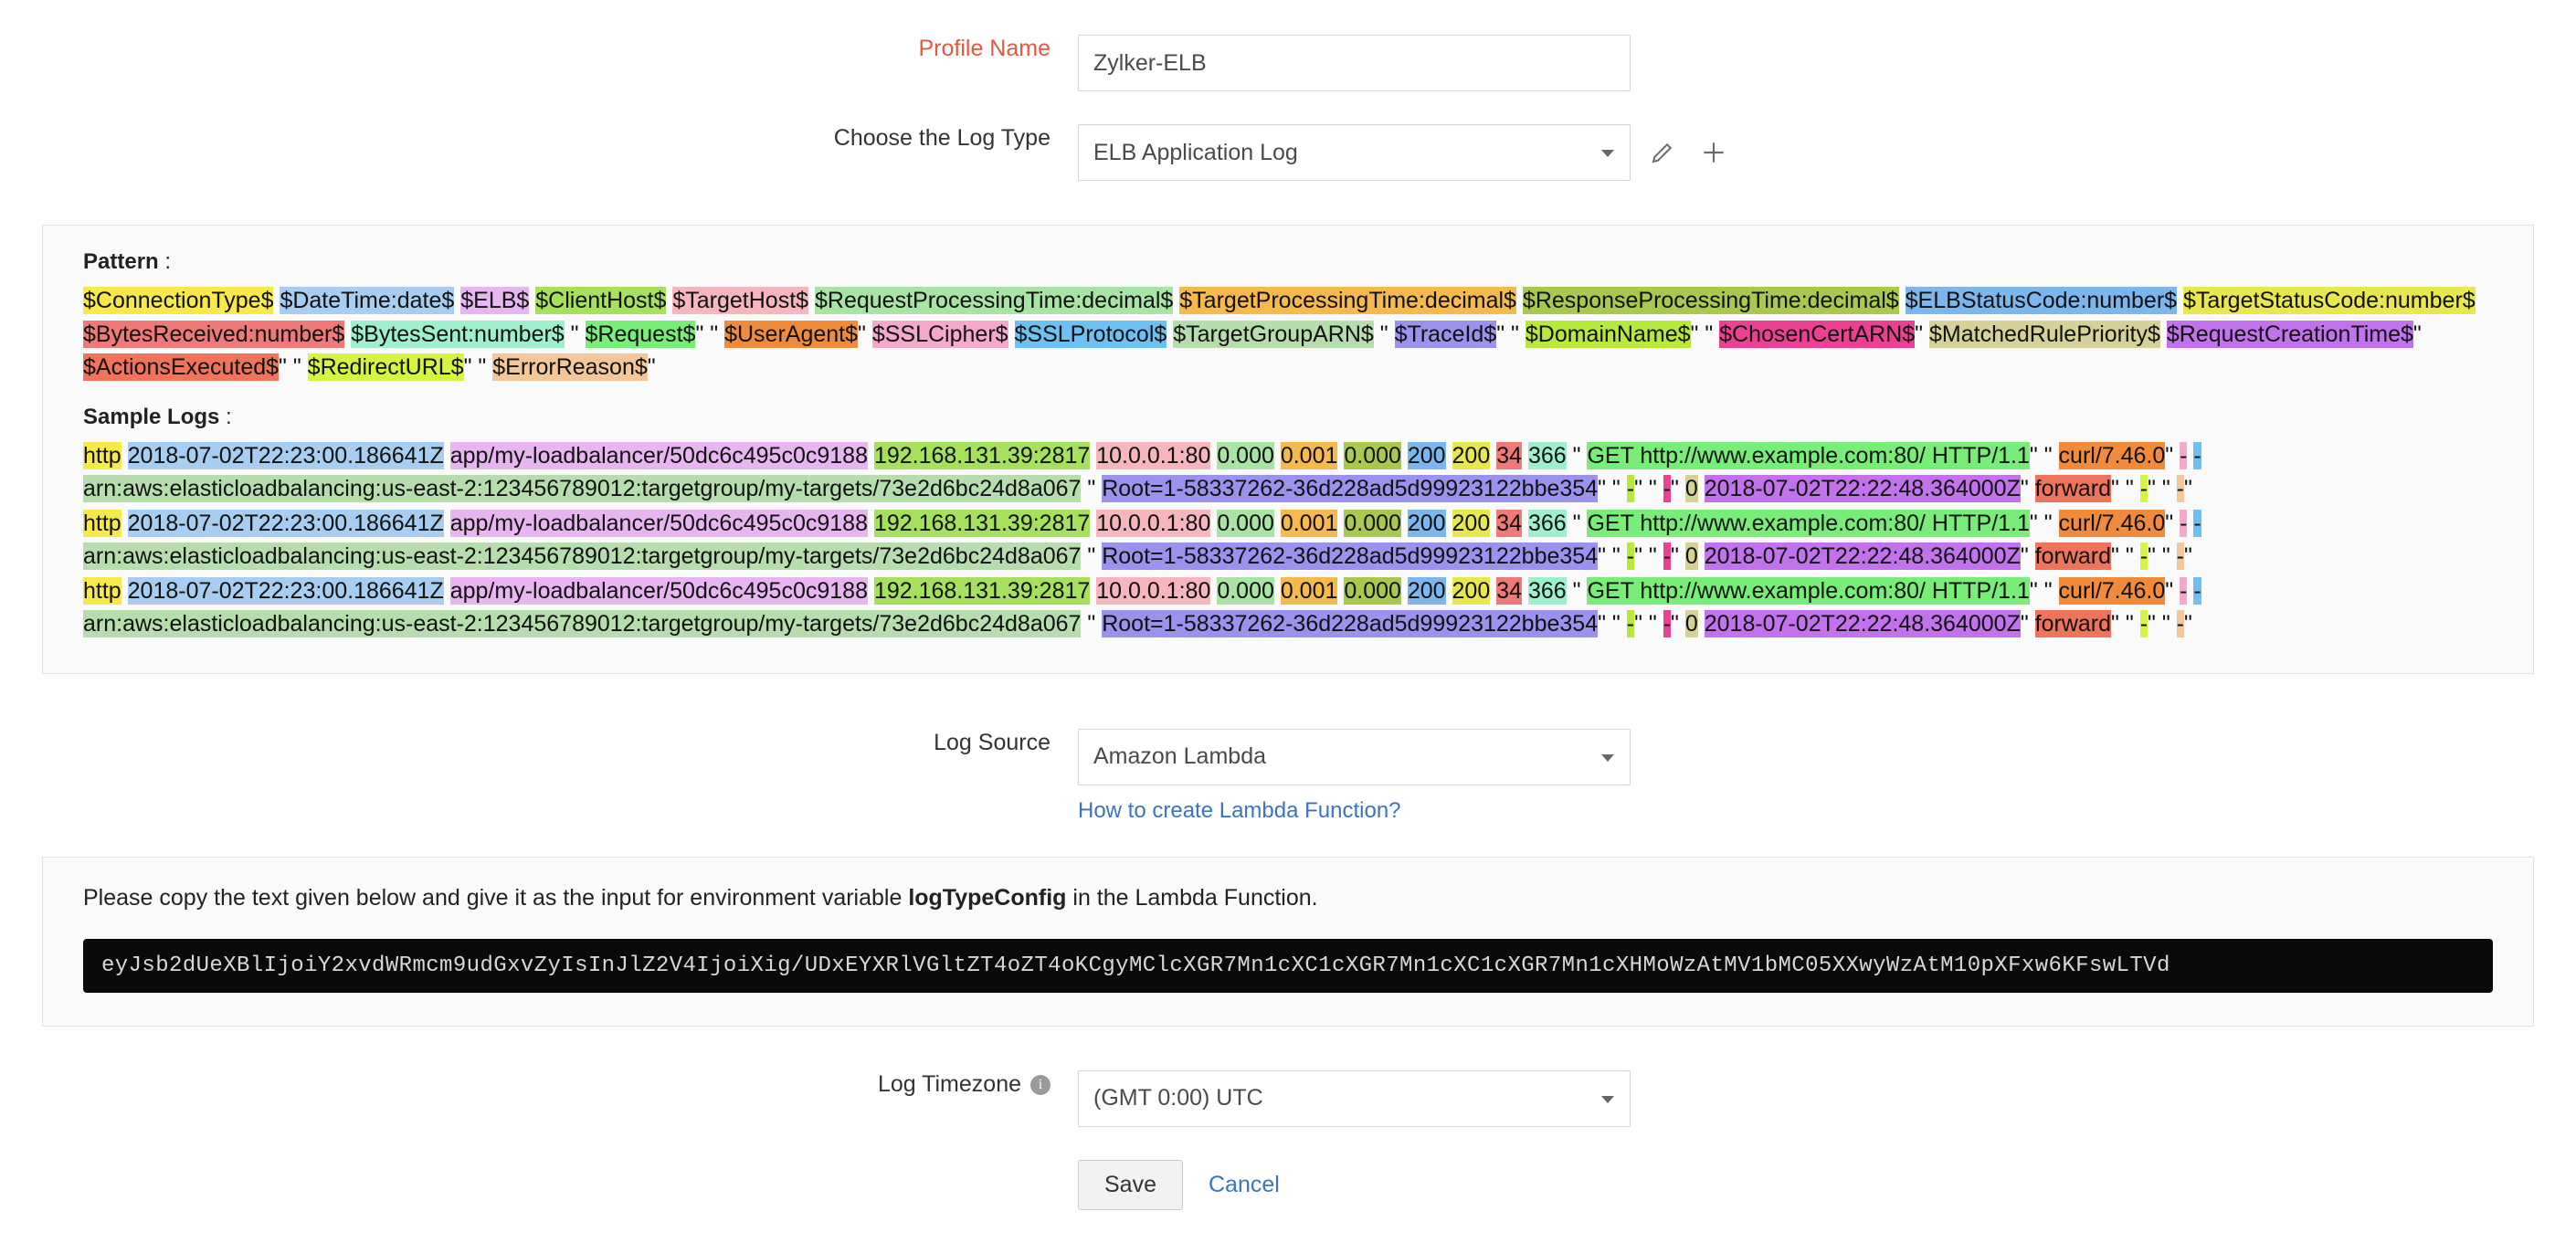 Image resolution: width=2576 pixels, height=1243 pixels. What do you see at coordinates (1691, 488) in the screenshot?
I see `sample-log-0-token-40: 0` at bounding box center [1691, 488].